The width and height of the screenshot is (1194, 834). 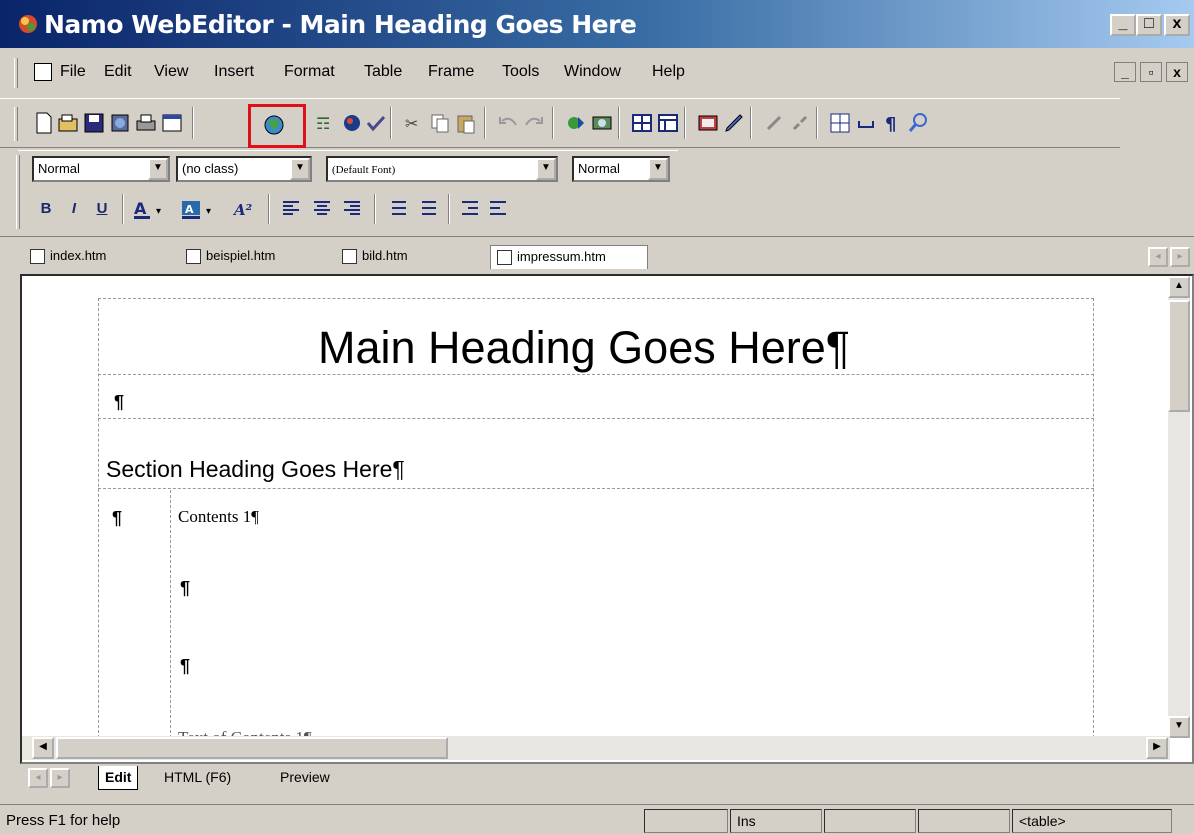 What do you see at coordinates (326, 123) in the screenshot?
I see `spelling-icon: ☶` at bounding box center [326, 123].